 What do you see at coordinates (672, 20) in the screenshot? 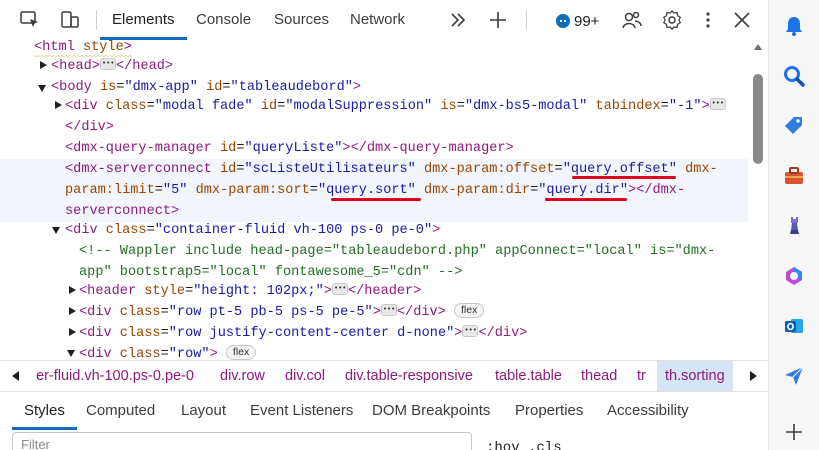
I see `settings-icon` at bounding box center [672, 20].